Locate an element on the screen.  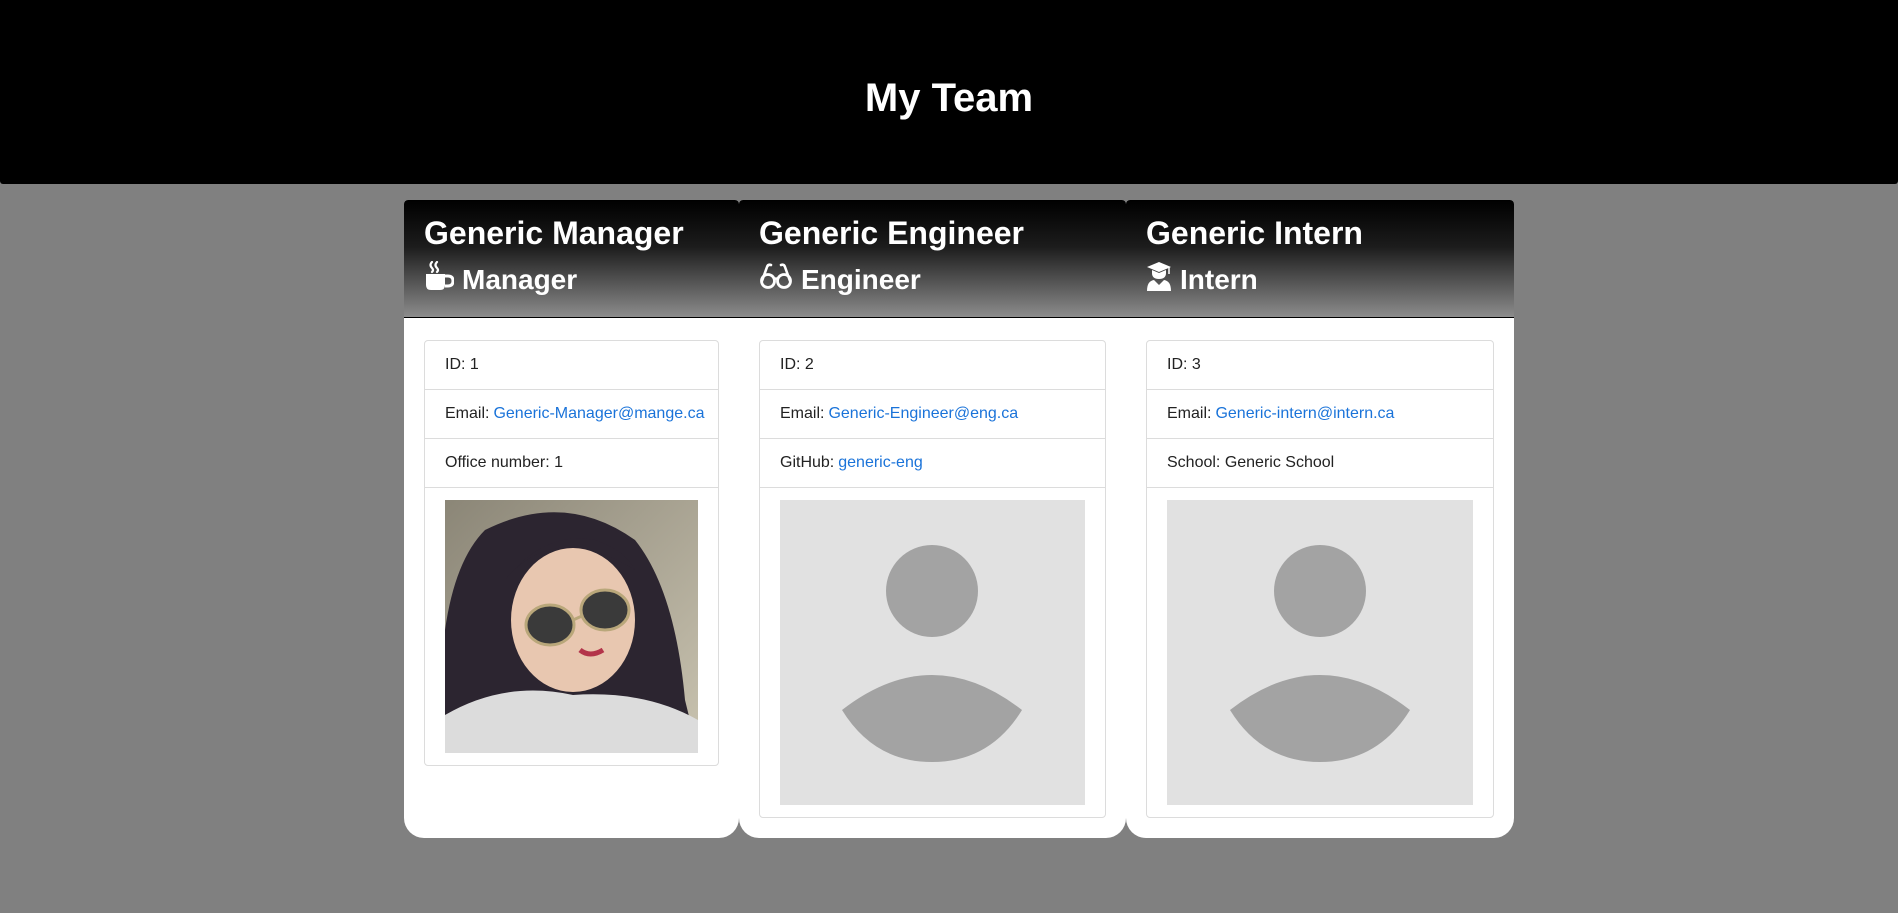
profile-photo is located at coordinates (571, 626).